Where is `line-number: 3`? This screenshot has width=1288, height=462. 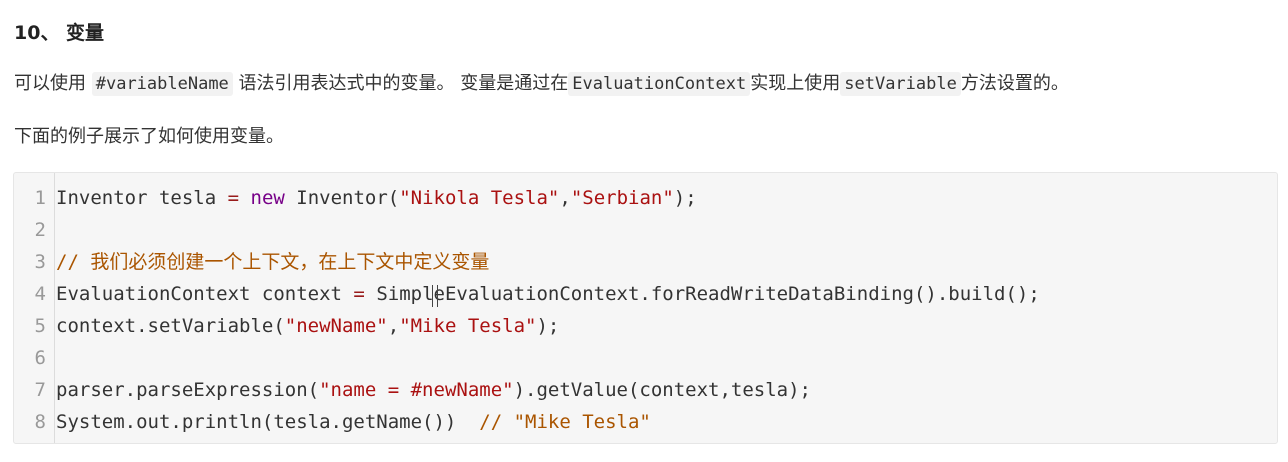
line-number: 3 is located at coordinates (40, 262).